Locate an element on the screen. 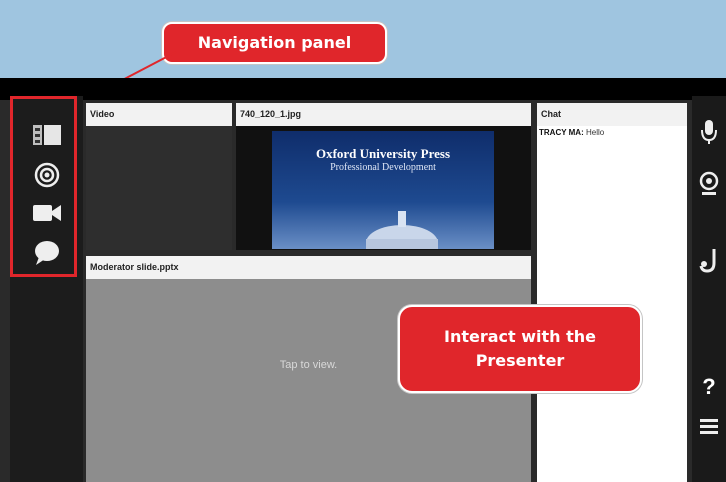  chat-text: Hello is located at coordinates (595, 132).